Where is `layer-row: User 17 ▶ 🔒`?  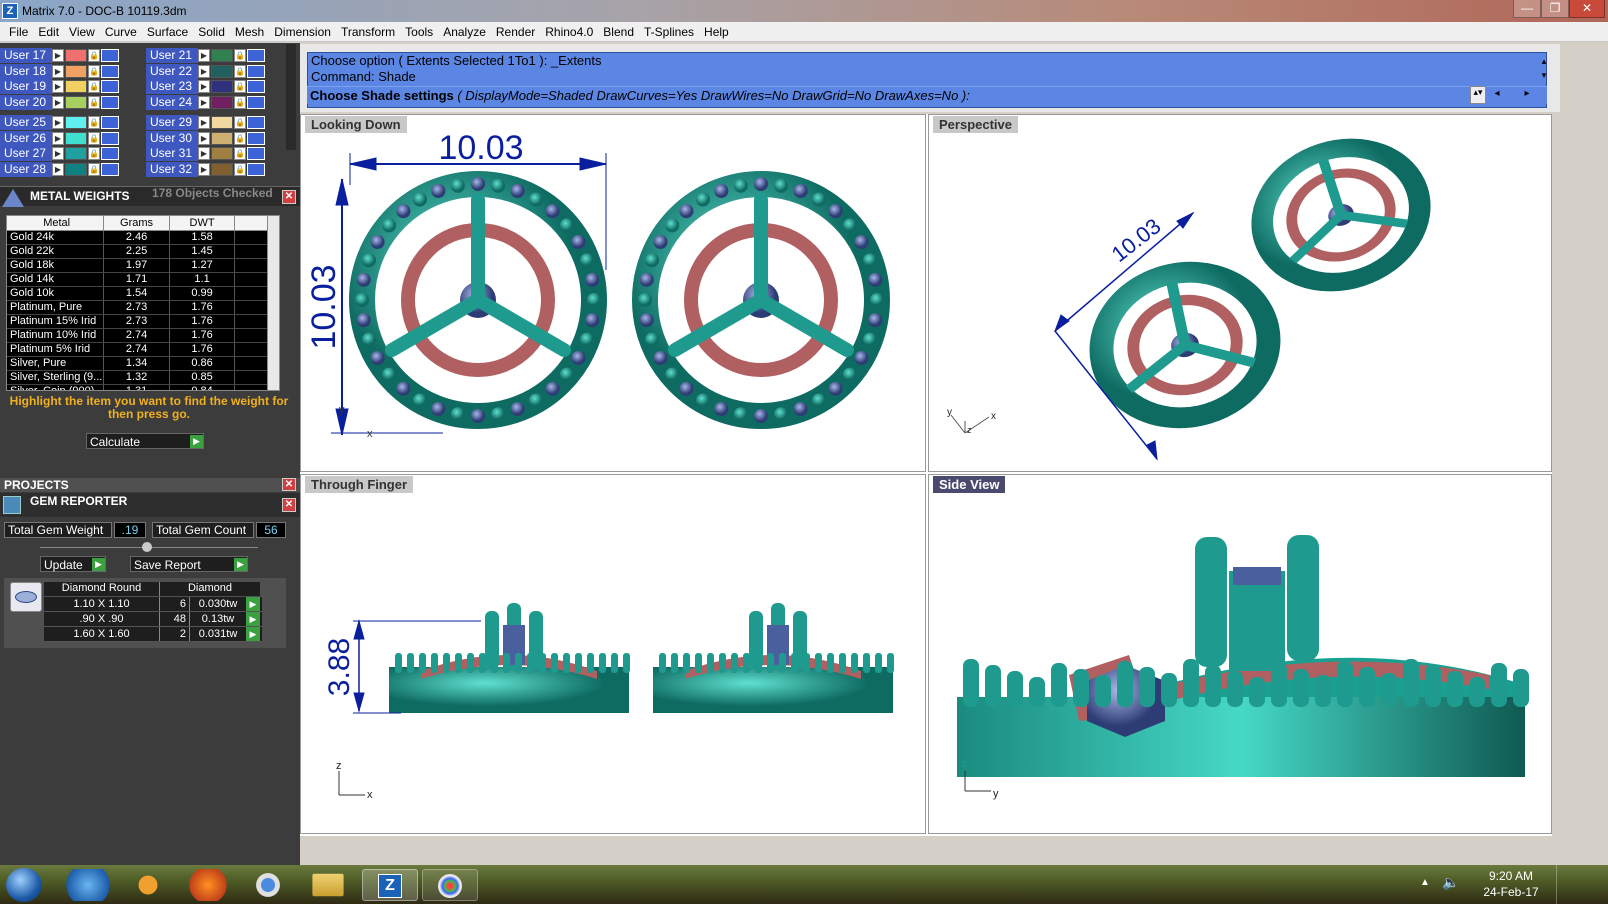
layer-row: User 17 ▶ 🔒 is located at coordinates (60, 55).